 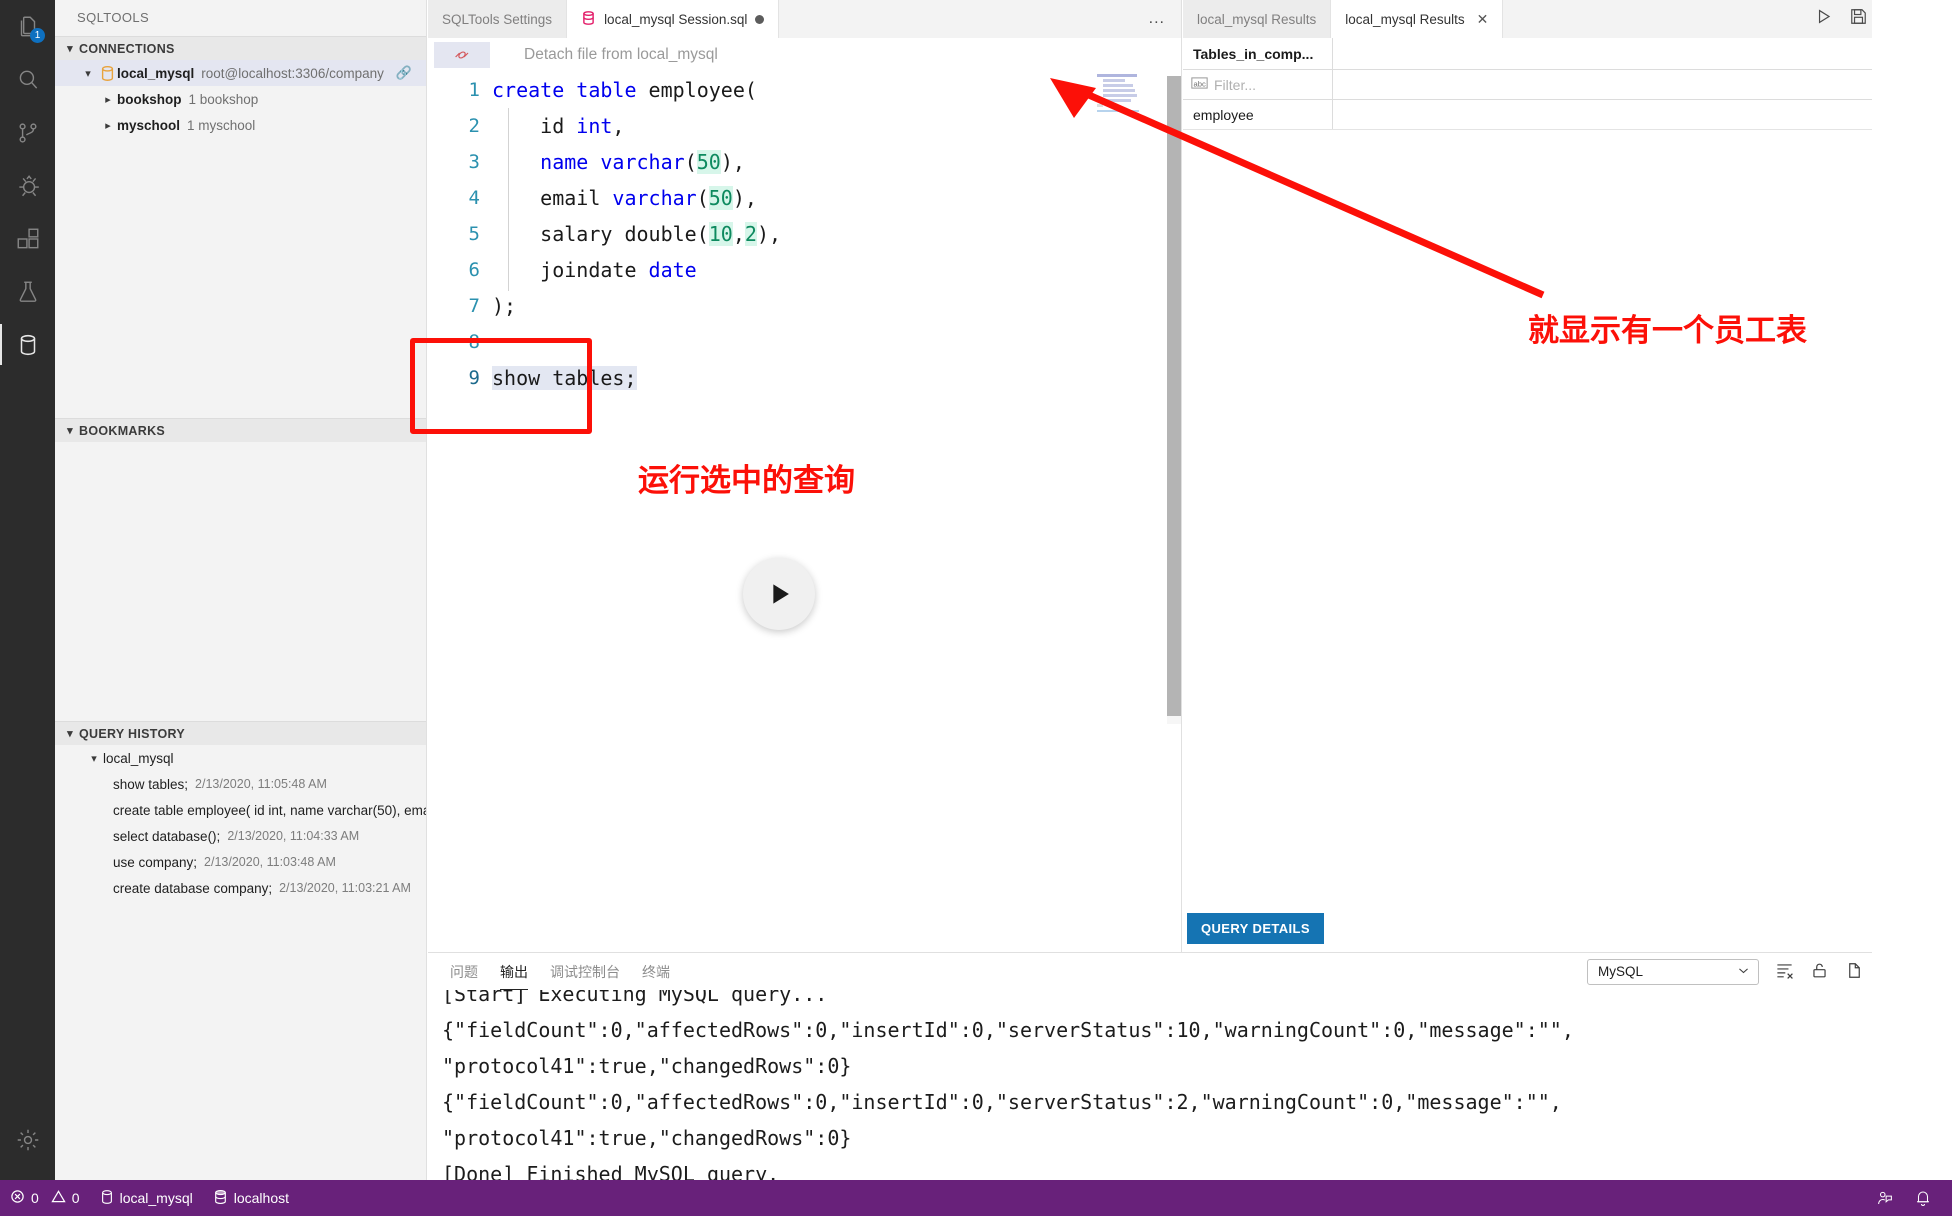 What do you see at coordinates (504, 306) in the screenshot?
I see `code-token: );` at bounding box center [504, 306].